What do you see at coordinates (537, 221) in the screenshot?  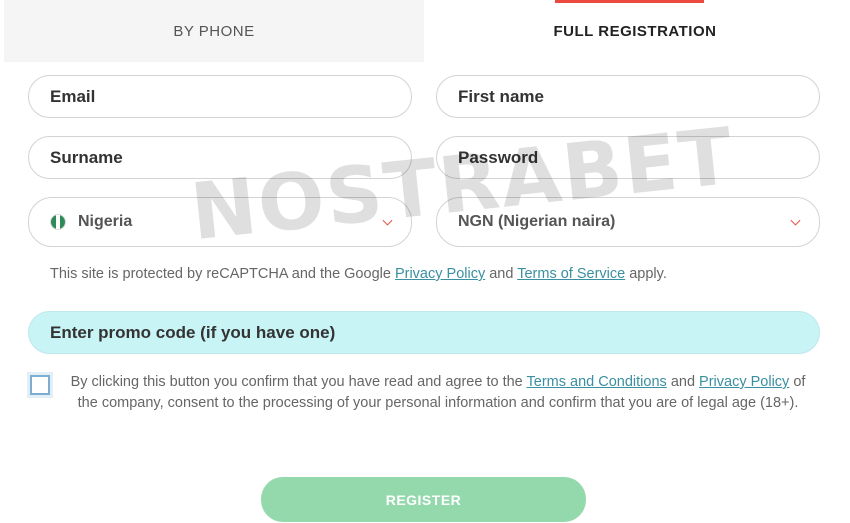 I see `currency-value: NGN (Nigerian naira)` at bounding box center [537, 221].